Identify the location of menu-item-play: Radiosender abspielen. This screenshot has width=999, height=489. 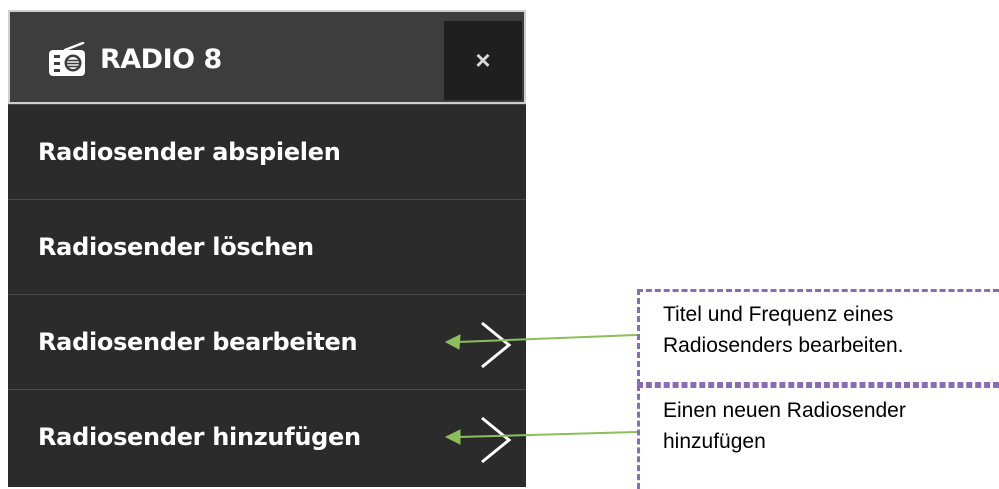
(267, 151).